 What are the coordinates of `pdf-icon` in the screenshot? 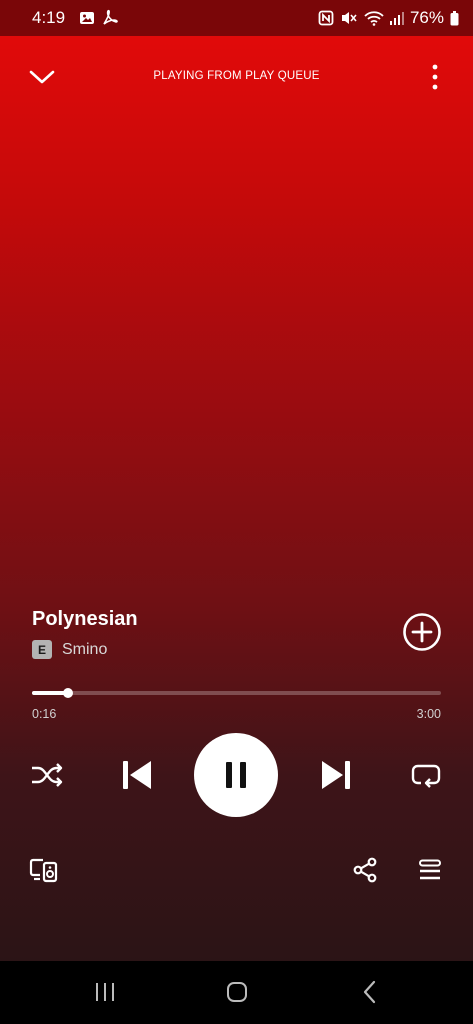 It's located at (110, 18).